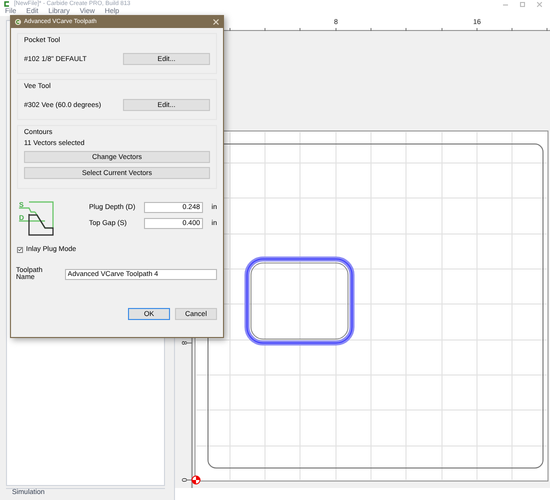 The image size is (550, 500). I want to click on origin-marker-icon, so click(196, 480).